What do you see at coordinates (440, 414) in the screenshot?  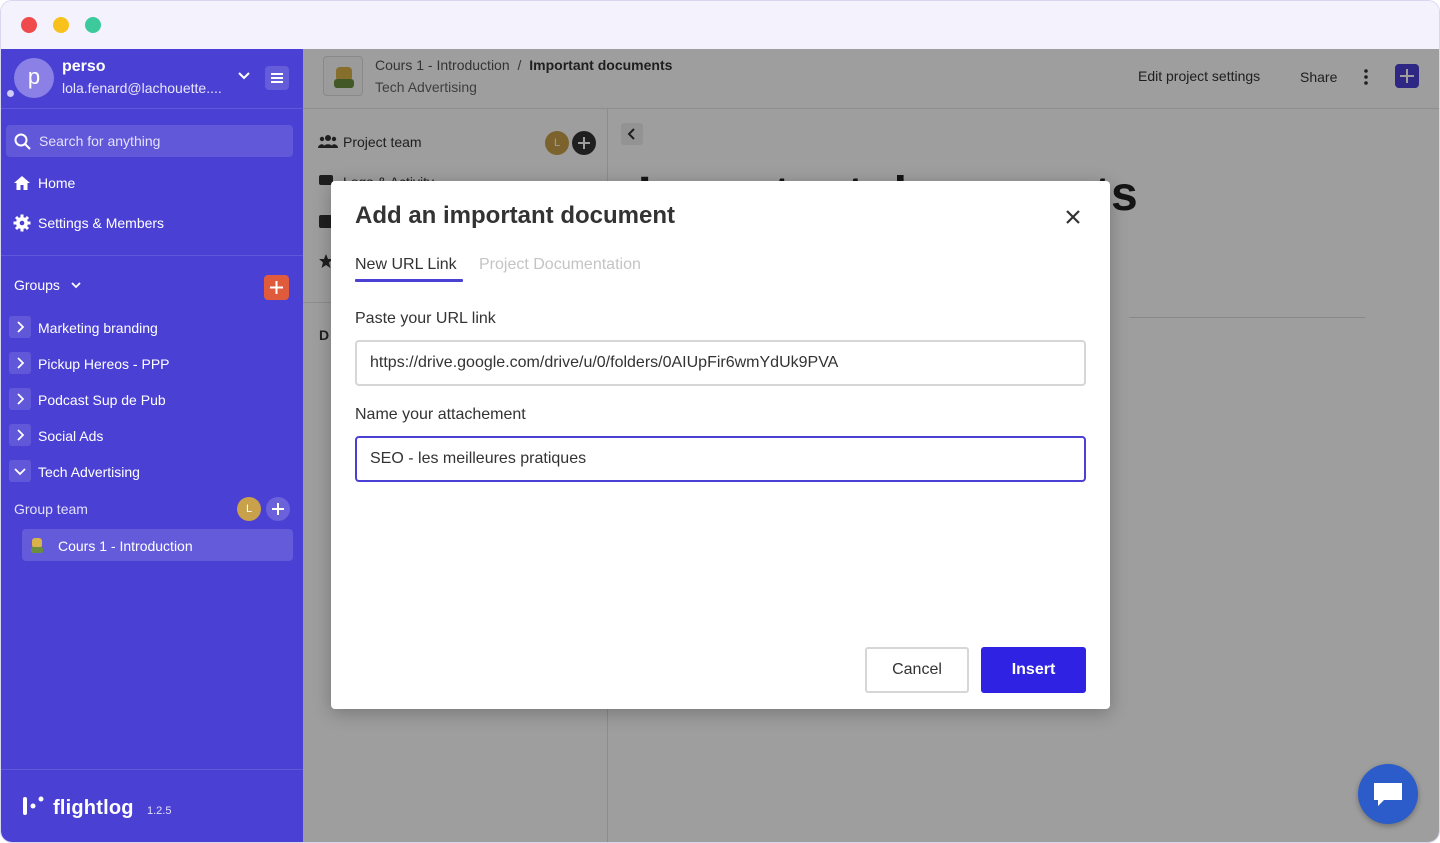 I see `name-field-label: Name your attachement` at bounding box center [440, 414].